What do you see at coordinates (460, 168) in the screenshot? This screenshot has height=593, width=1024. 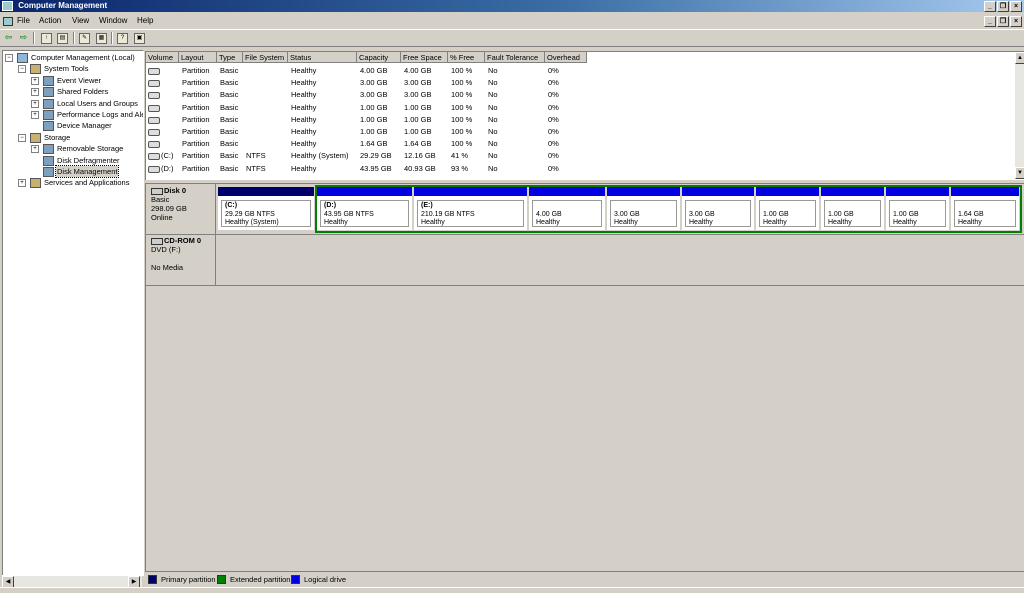 I see `table-cell: 93 %` at bounding box center [460, 168].